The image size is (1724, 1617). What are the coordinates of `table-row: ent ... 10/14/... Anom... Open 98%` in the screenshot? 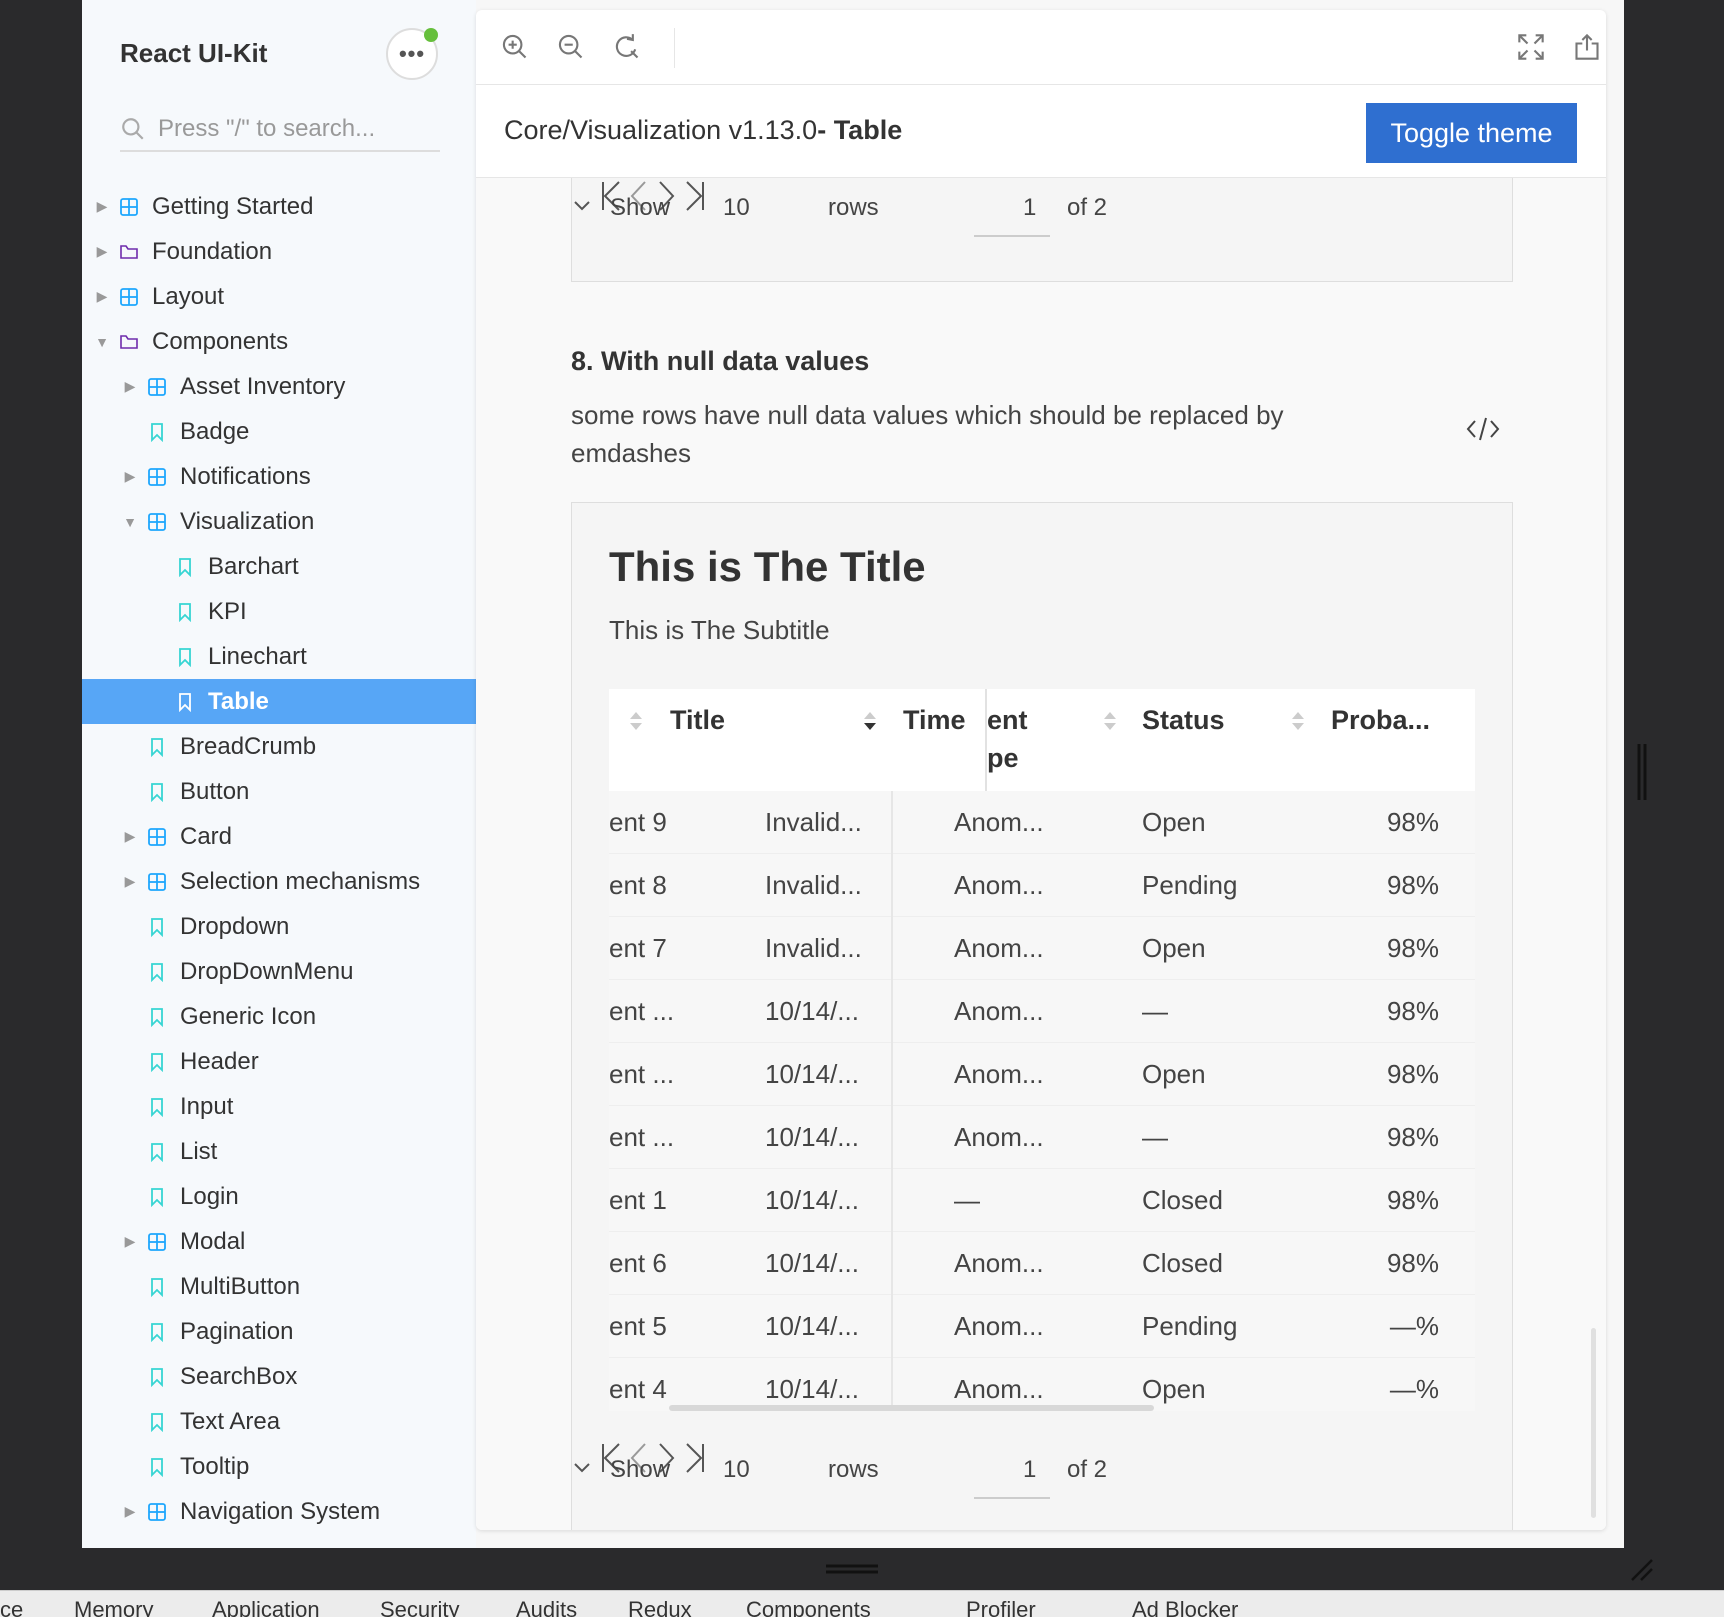 It's located at (1042, 1074).